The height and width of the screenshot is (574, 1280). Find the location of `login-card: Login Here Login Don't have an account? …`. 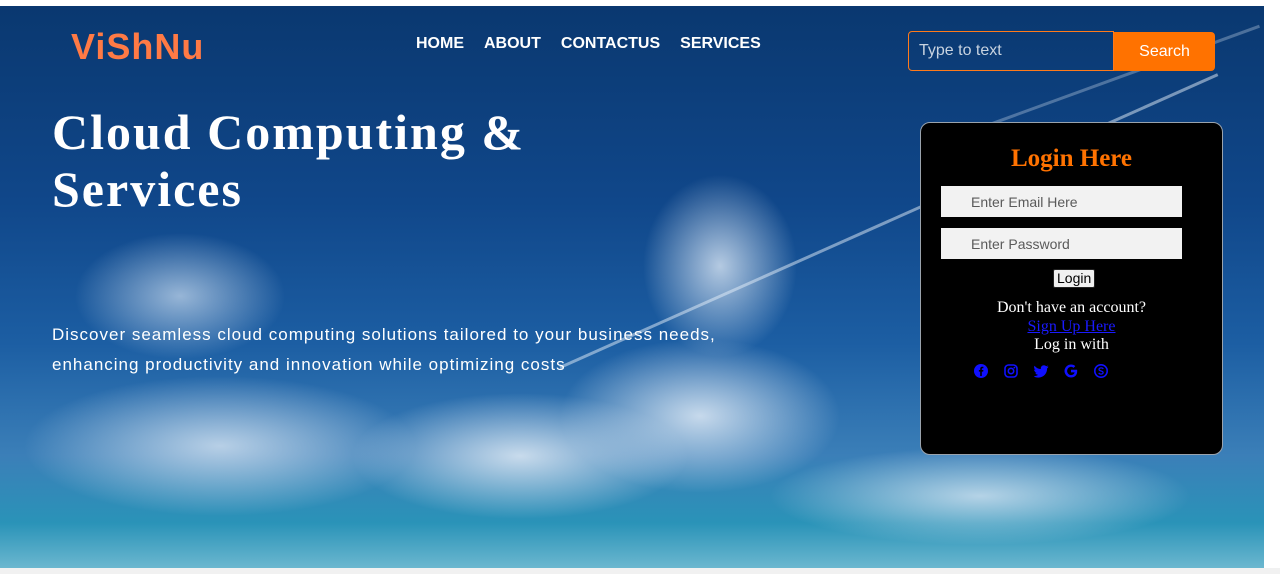

login-card: Login Here Login Don't have an account? … is located at coordinates (1071, 288).